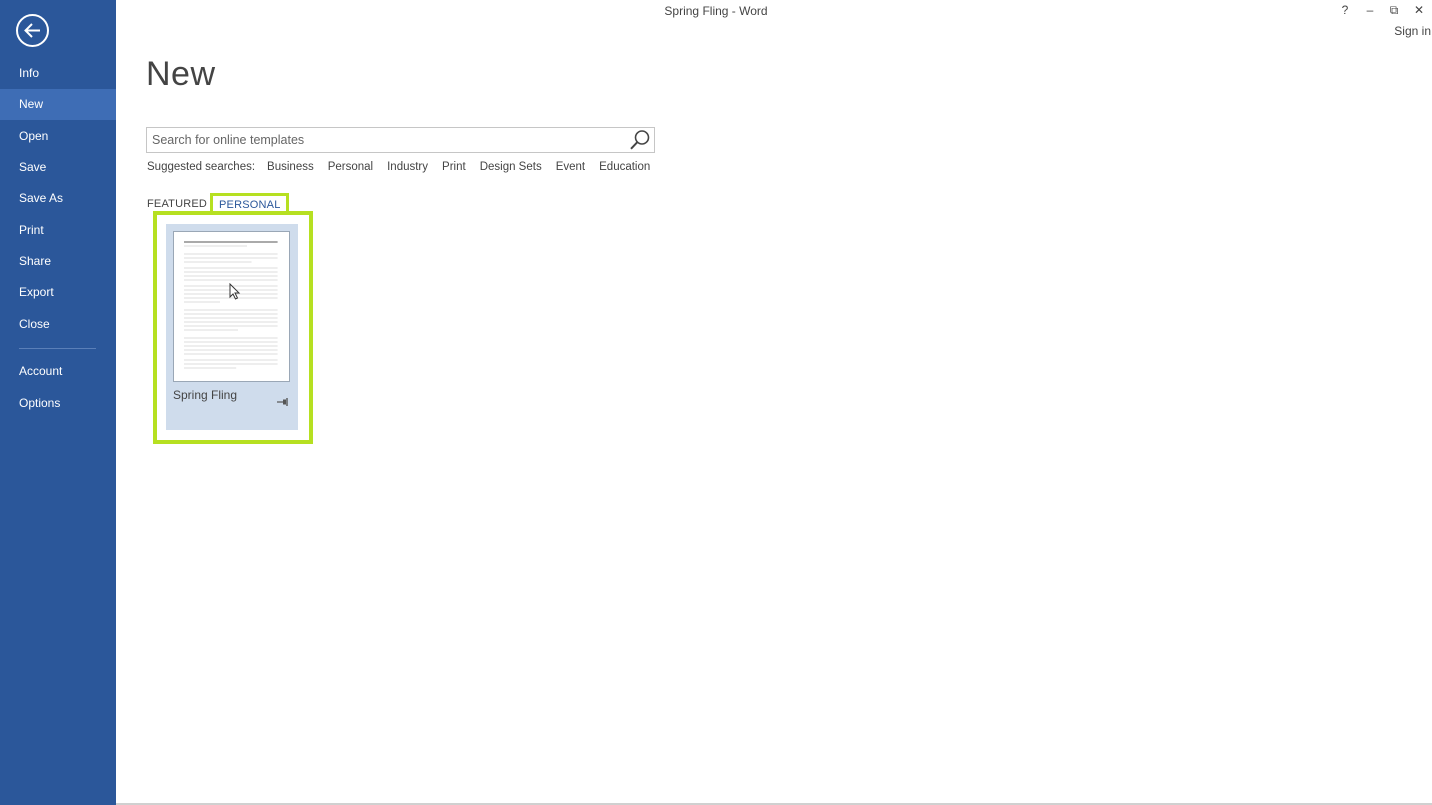 The width and height of the screenshot is (1432, 805). I want to click on close-window-button: ✕, so click(1419, 10).